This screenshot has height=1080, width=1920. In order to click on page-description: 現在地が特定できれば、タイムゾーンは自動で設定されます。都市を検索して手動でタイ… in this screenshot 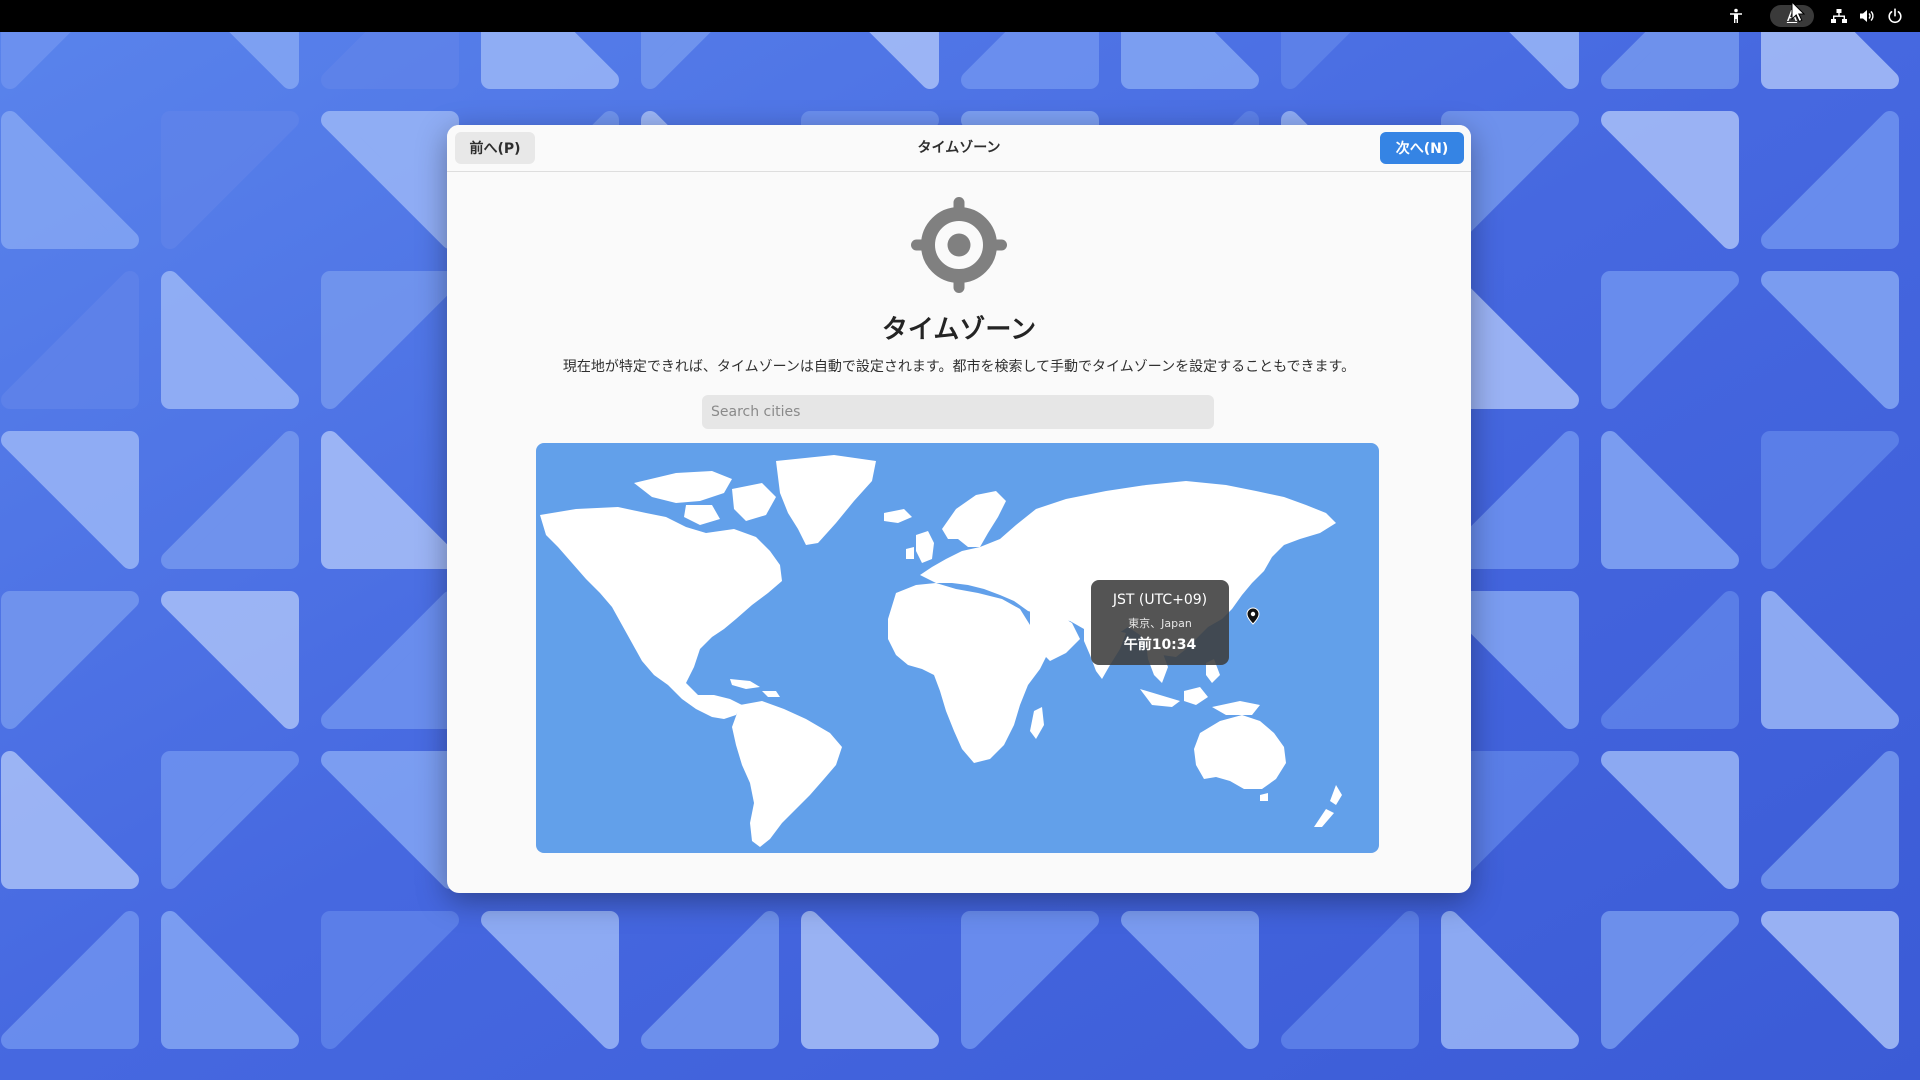, I will do `click(959, 367)`.